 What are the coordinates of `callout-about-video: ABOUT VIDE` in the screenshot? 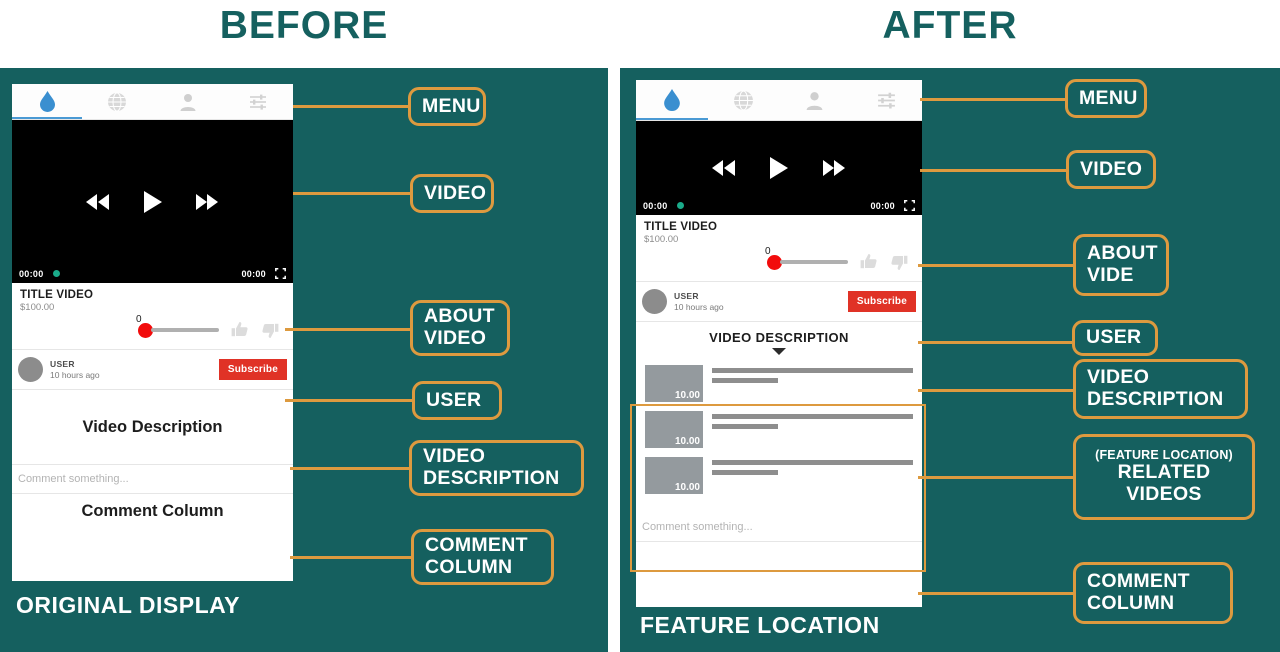 It's located at (1121, 265).